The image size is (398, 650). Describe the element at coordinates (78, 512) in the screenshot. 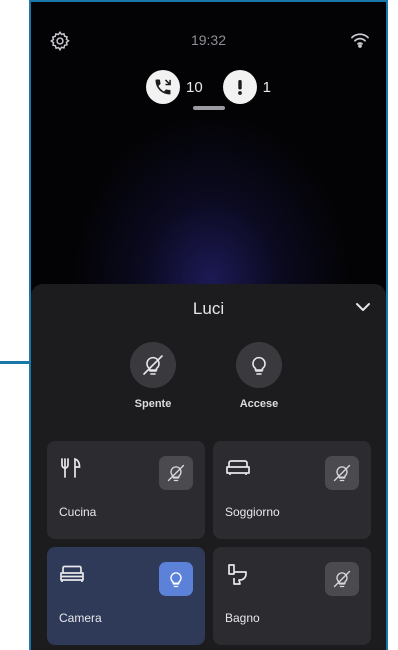

I see `room-name: Cucina` at that location.